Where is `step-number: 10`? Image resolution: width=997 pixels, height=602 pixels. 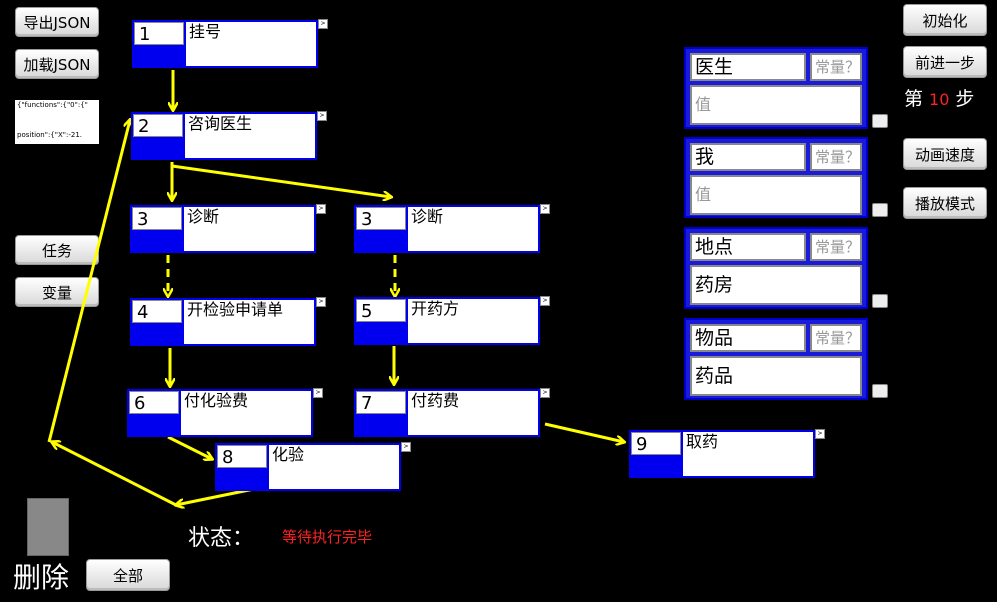
step-number: 10 is located at coordinates (939, 99).